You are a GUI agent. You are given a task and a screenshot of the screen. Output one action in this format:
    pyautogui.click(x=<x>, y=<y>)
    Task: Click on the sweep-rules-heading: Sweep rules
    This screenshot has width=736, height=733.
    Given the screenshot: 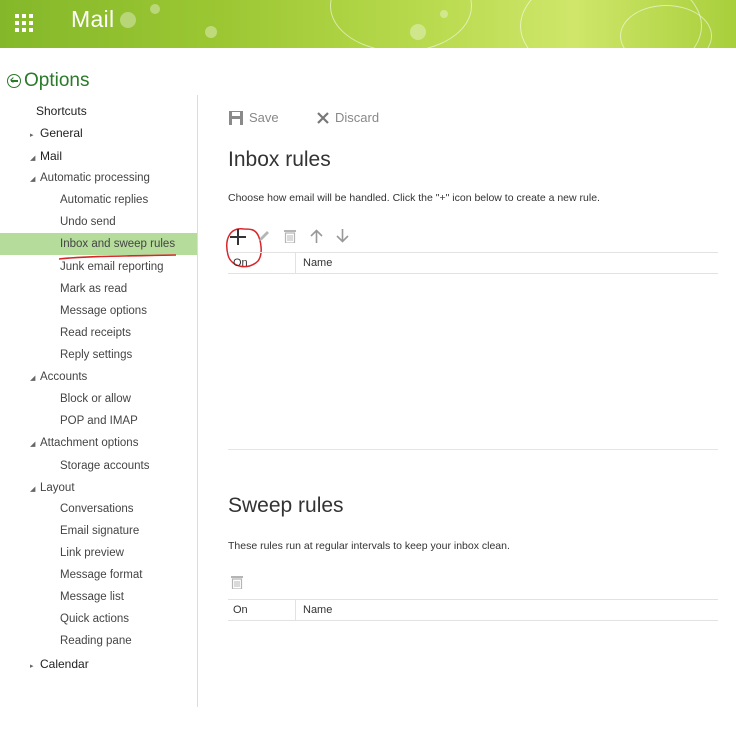 What is the action you would take?
    pyautogui.click(x=286, y=505)
    